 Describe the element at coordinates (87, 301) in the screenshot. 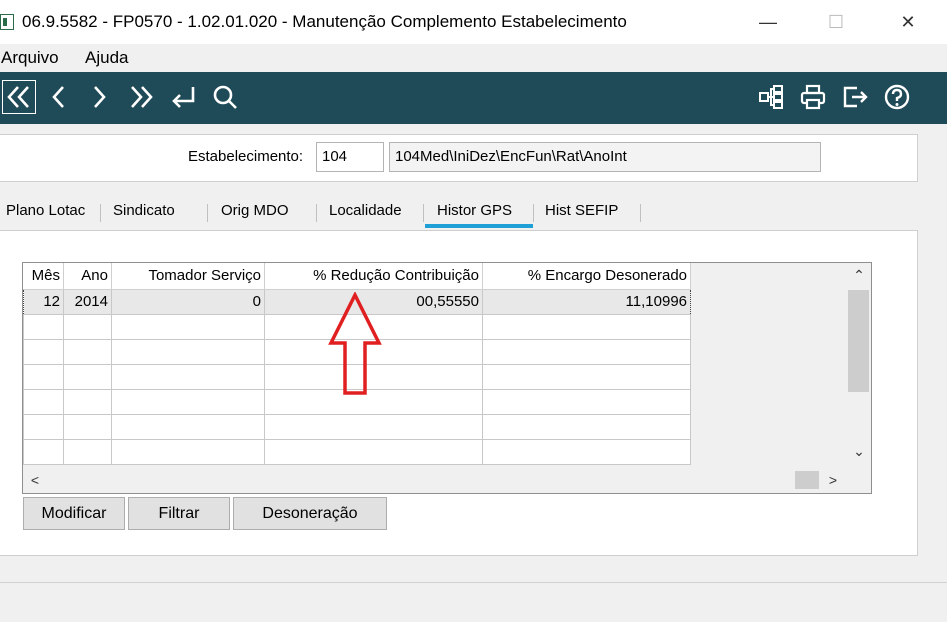

I see `cell-ano: 2014` at that location.